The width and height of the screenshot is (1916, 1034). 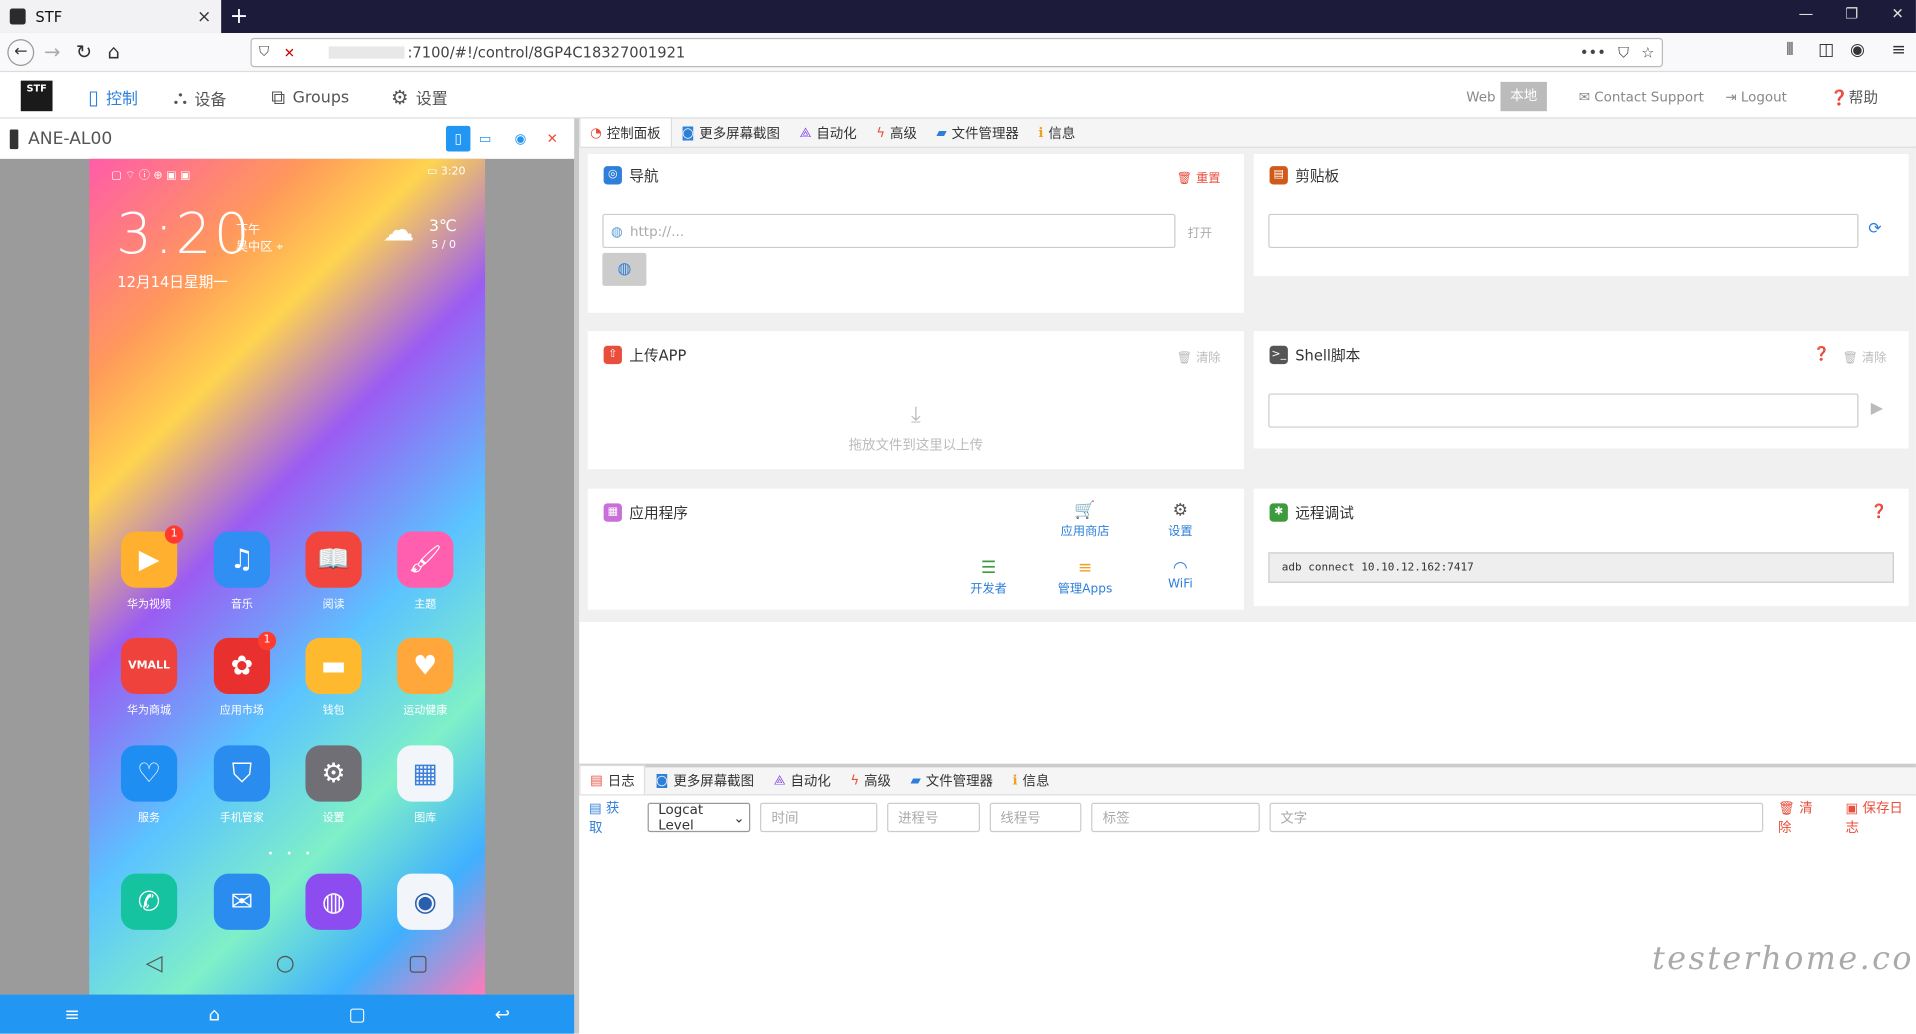 I want to click on app-icon: ▬ 钱包, so click(x=333, y=677).